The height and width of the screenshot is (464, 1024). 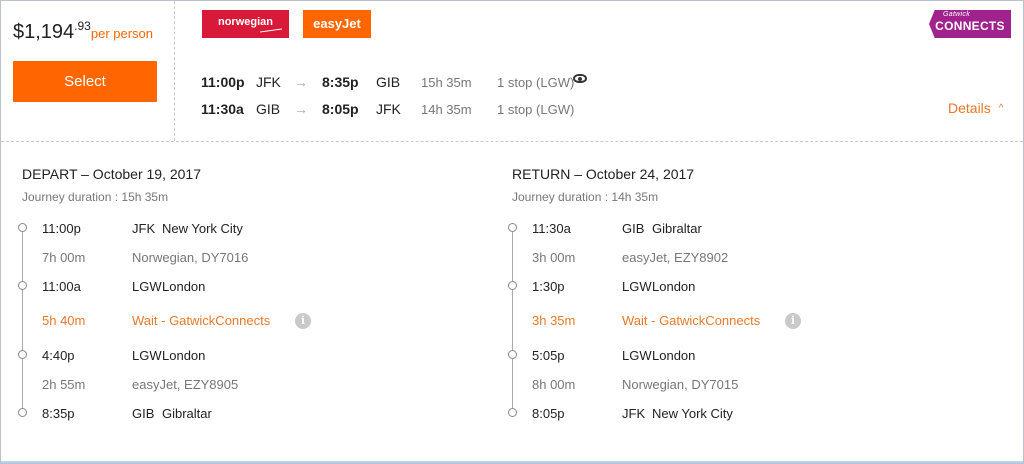 I want to click on outbound-arrive-time: 8:35p, so click(x=340, y=82).